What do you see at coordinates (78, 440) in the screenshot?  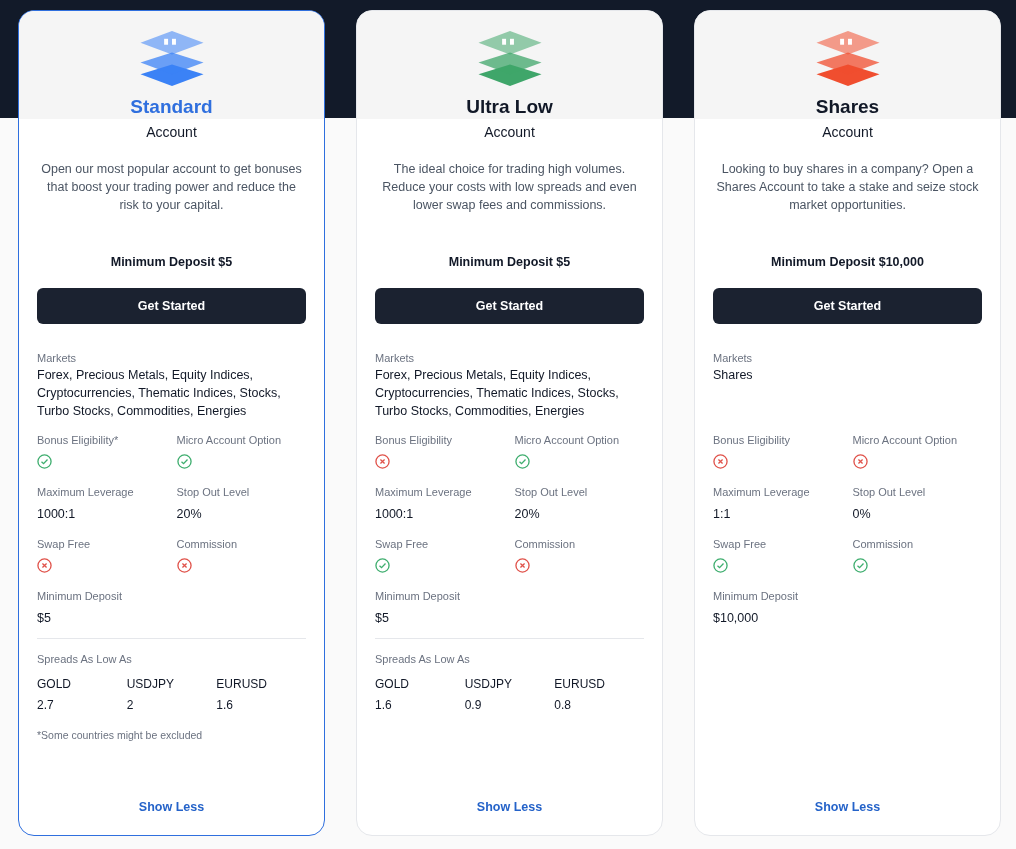 I see `feature-label: Bonus Eligibility*` at bounding box center [78, 440].